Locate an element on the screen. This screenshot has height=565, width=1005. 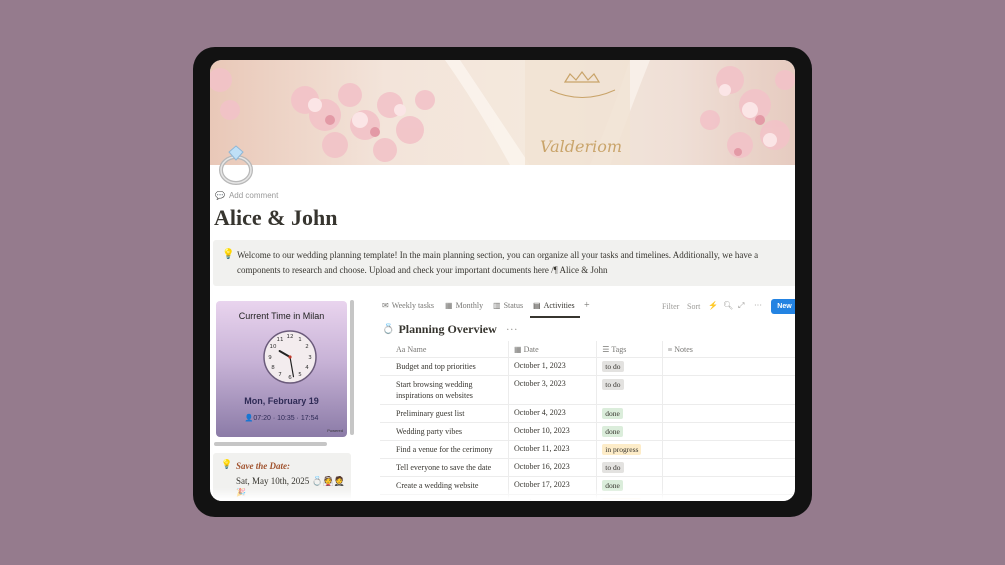
row-date: October 16, 2023 is located at coordinates (552, 467).